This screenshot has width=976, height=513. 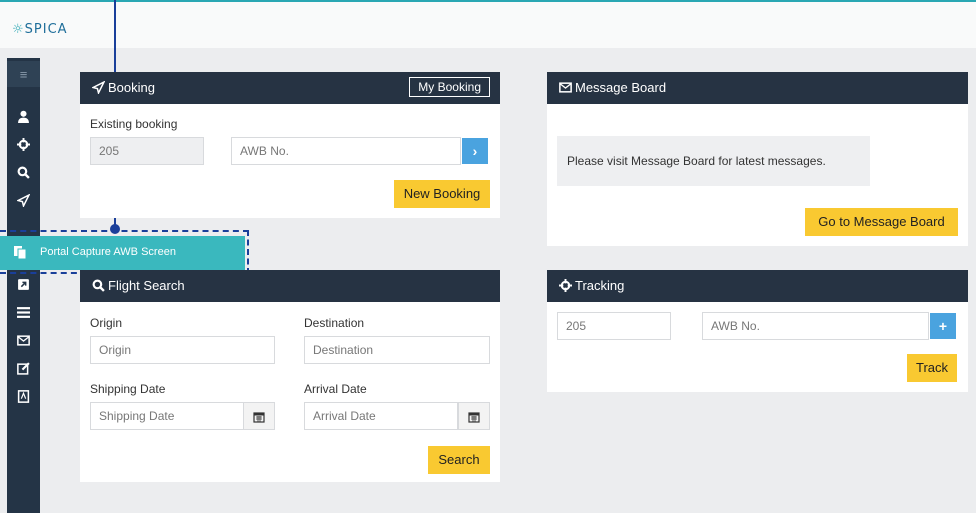 What do you see at coordinates (881, 222) in the screenshot?
I see `go-to-message-board-button: Go to Message Board` at bounding box center [881, 222].